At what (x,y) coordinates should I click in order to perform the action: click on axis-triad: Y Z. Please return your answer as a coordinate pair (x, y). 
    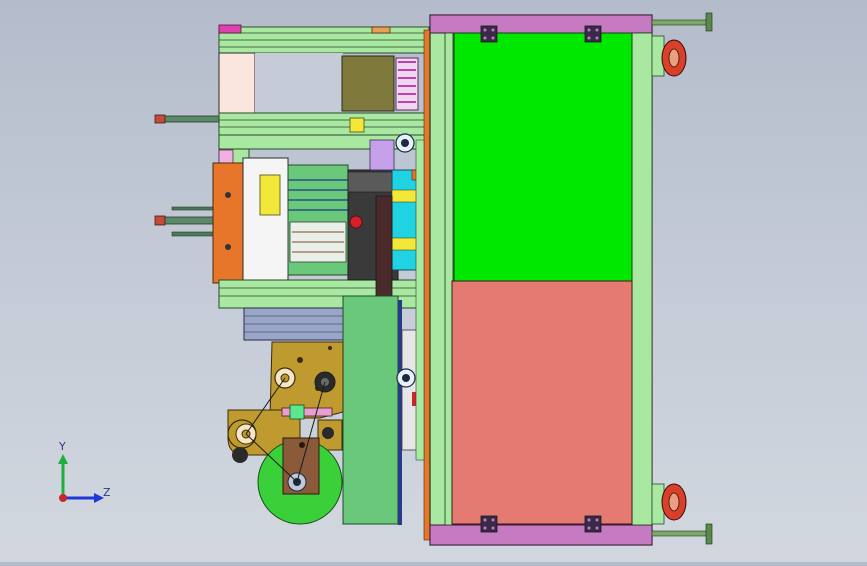
    Looking at the image, I should click on (85, 475).